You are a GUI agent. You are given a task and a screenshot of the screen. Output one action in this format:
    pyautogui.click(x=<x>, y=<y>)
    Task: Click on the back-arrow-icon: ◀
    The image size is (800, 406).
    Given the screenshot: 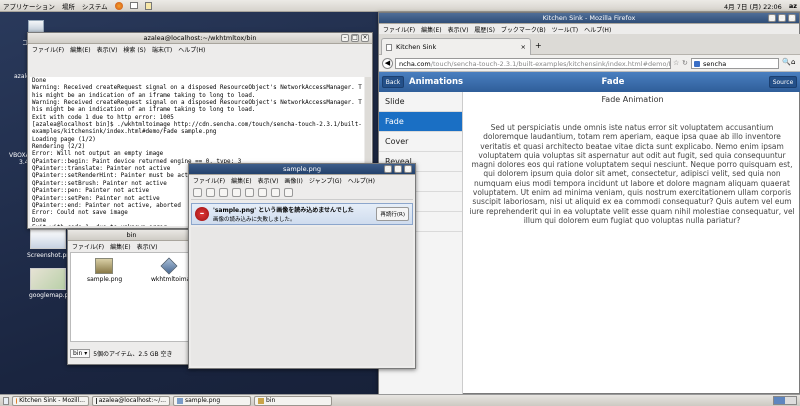 What is the action you would take?
    pyautogui.click(x=387, y=63)
    